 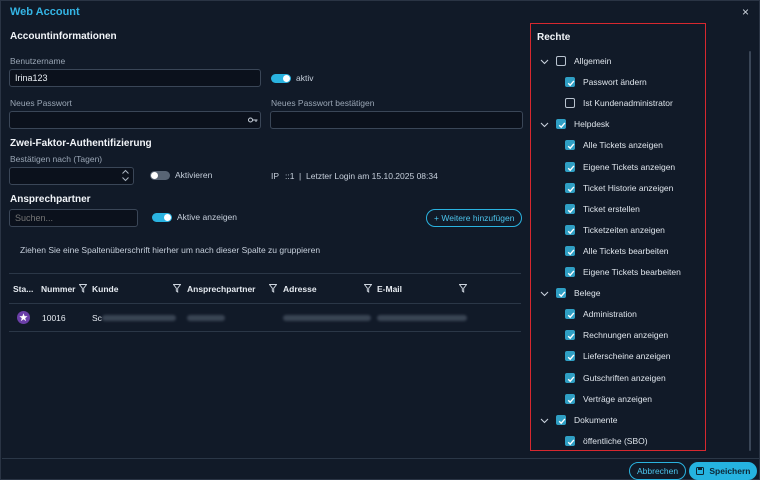 What do you see at coordinates (135, 78) in the screenshot?
I see `username-input: Irina123` at bounding box center [135, 78].